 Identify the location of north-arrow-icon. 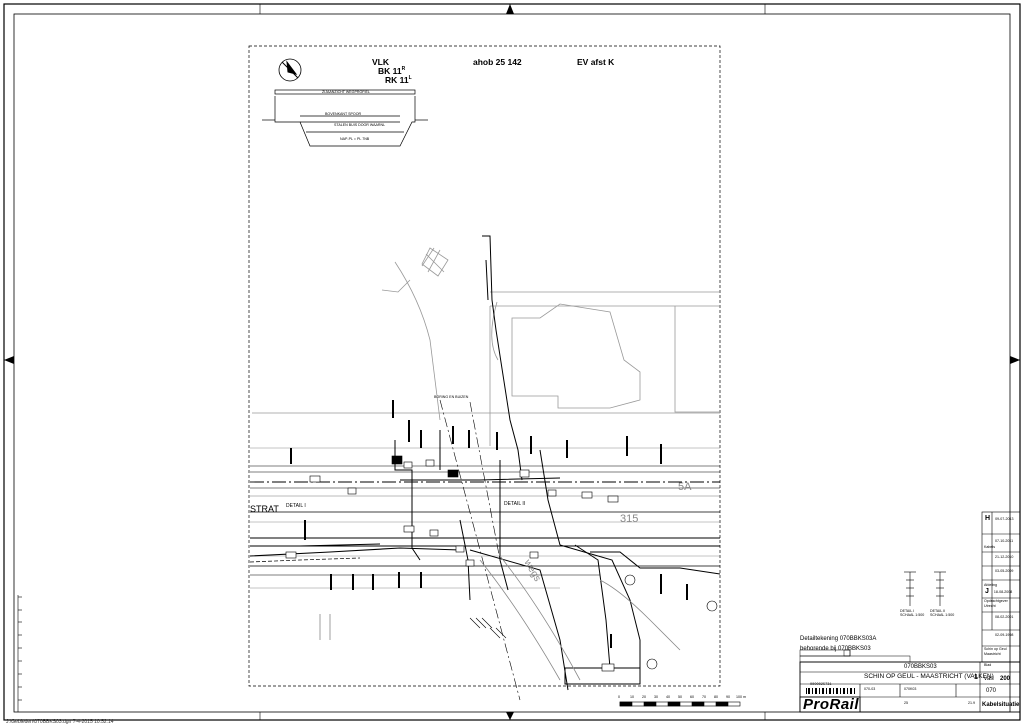
(290, 70).